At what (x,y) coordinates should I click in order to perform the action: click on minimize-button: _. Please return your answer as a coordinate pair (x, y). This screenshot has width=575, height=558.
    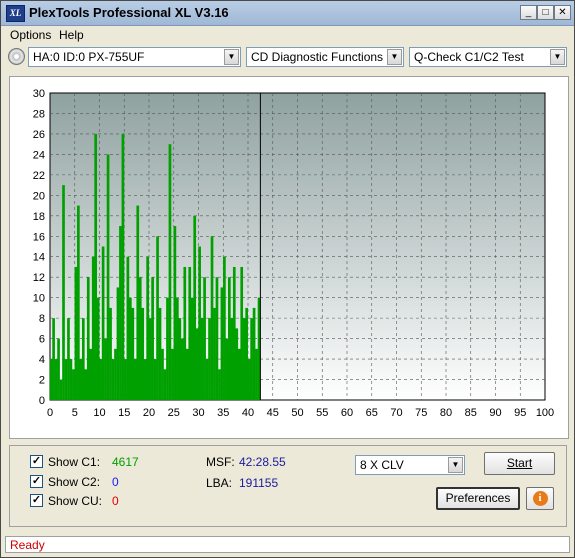
    Looking at the image, I should click on (528, 12).